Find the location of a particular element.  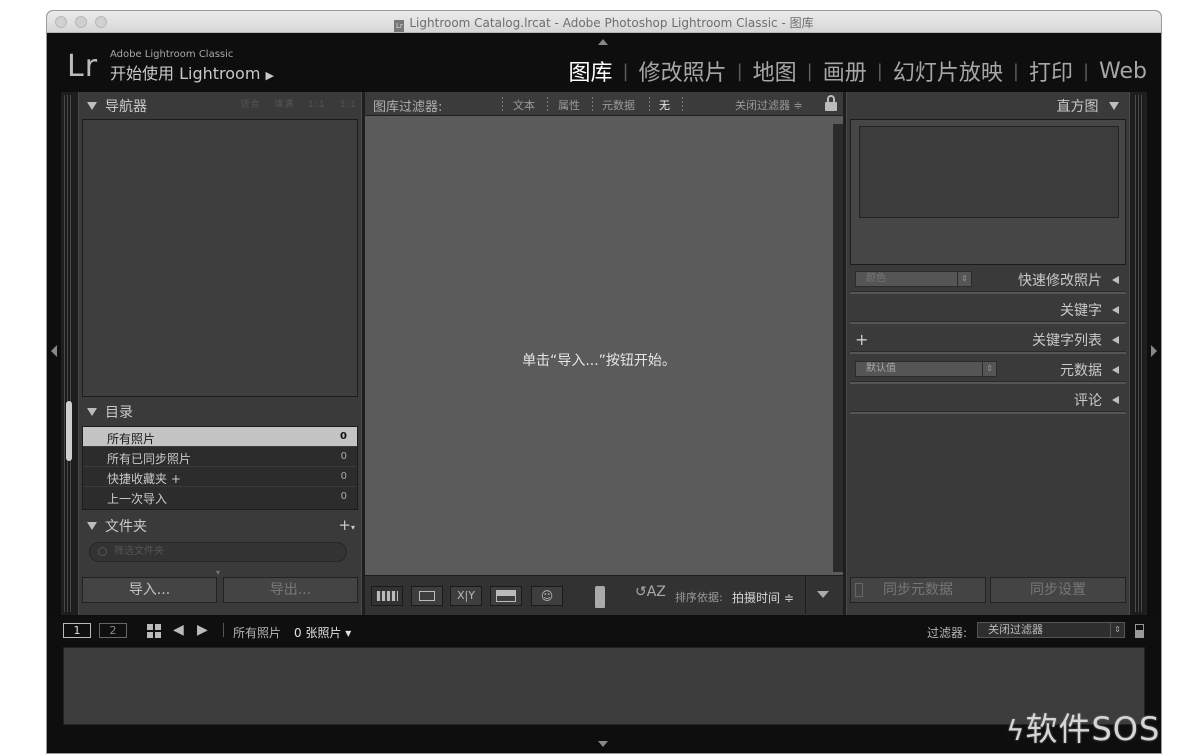

play-arrow-icon: ▶ is located at coordinates (269, 75).